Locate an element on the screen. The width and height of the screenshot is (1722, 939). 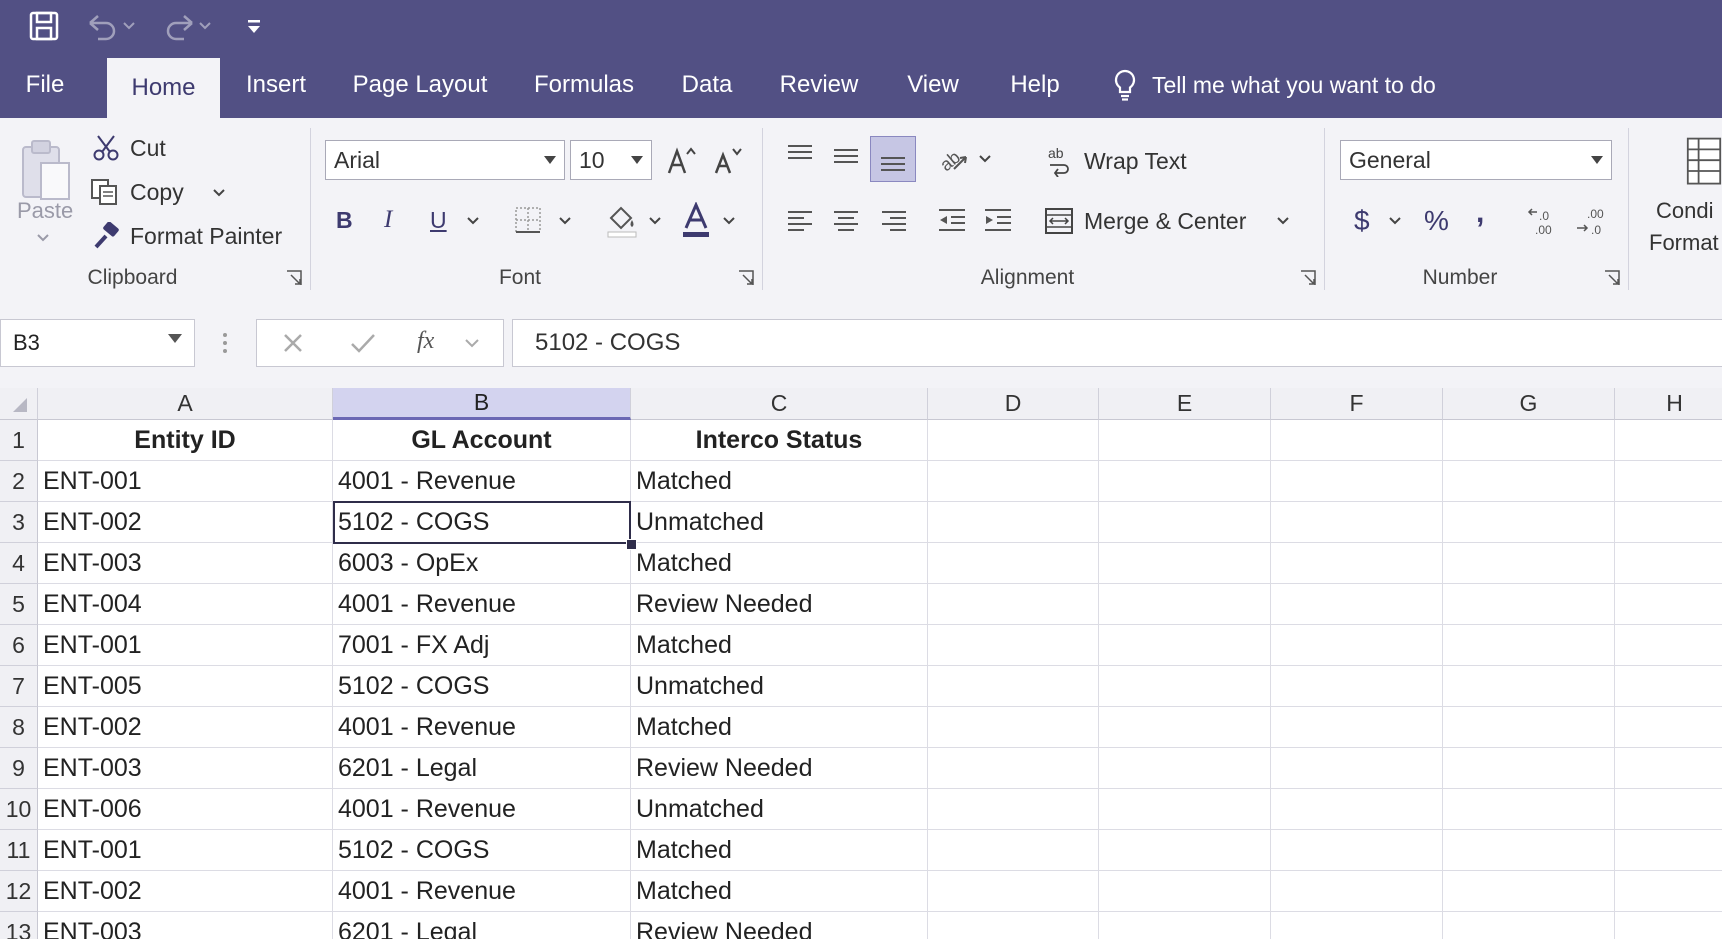
row-header-2: 2 is located at coordinates (19, 481).